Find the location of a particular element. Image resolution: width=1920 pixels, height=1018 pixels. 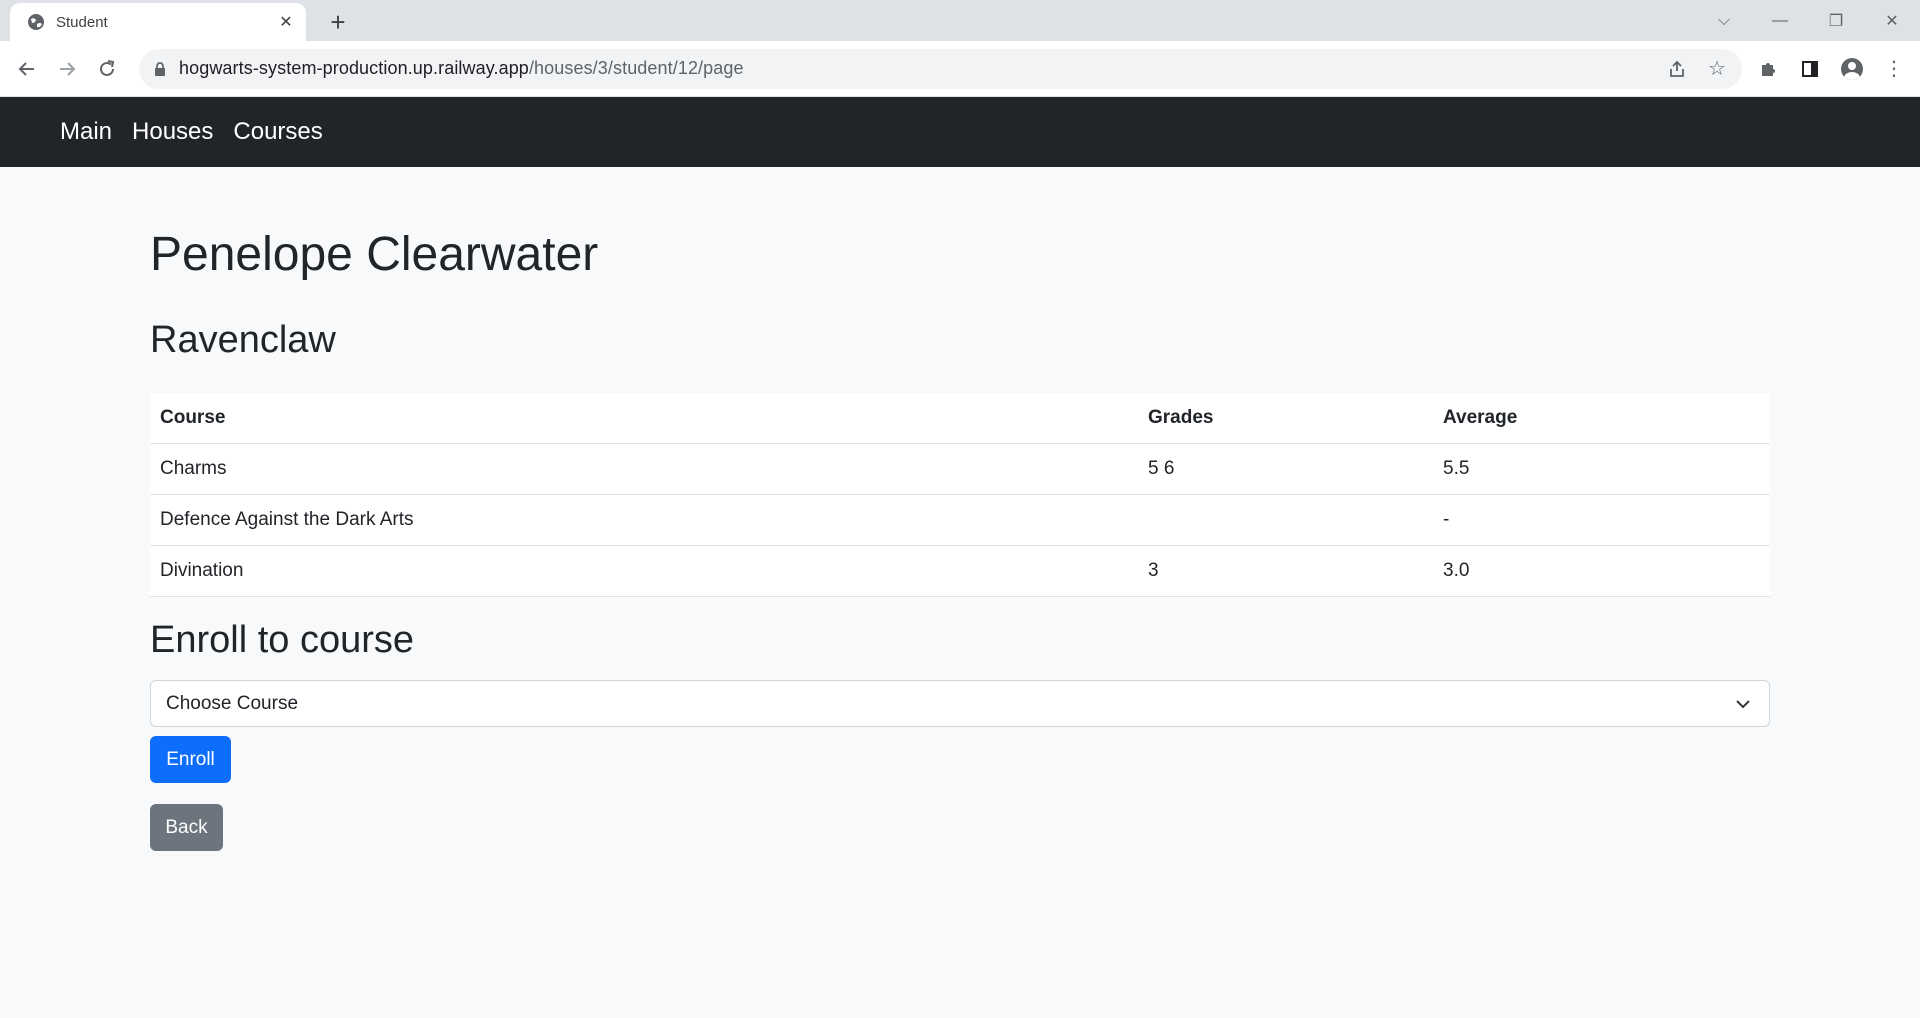

reload-icon is located at coordinates (107, 69).